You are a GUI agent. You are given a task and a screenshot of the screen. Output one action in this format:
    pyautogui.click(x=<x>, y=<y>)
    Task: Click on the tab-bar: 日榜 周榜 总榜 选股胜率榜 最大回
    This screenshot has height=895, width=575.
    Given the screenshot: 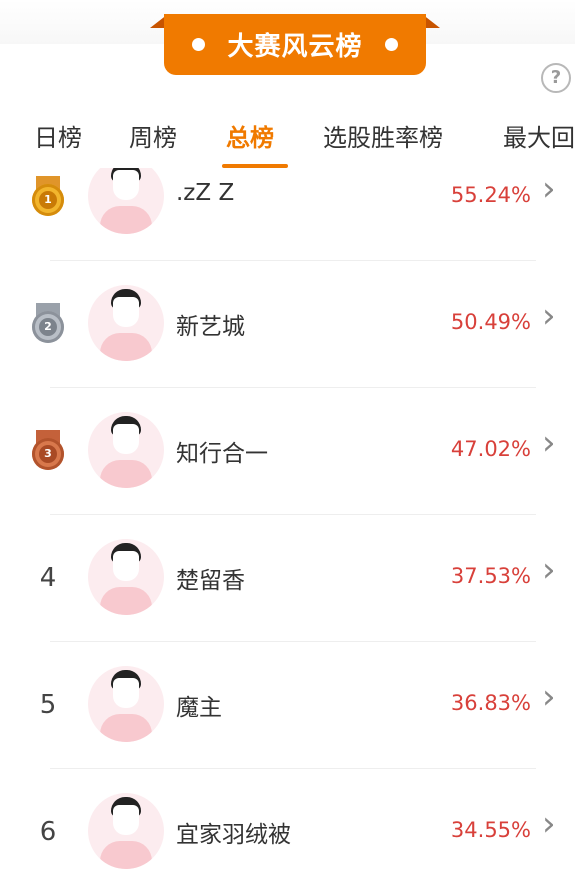 What is the action you would take?
    pyautogui.click(x=287, y=140)
    